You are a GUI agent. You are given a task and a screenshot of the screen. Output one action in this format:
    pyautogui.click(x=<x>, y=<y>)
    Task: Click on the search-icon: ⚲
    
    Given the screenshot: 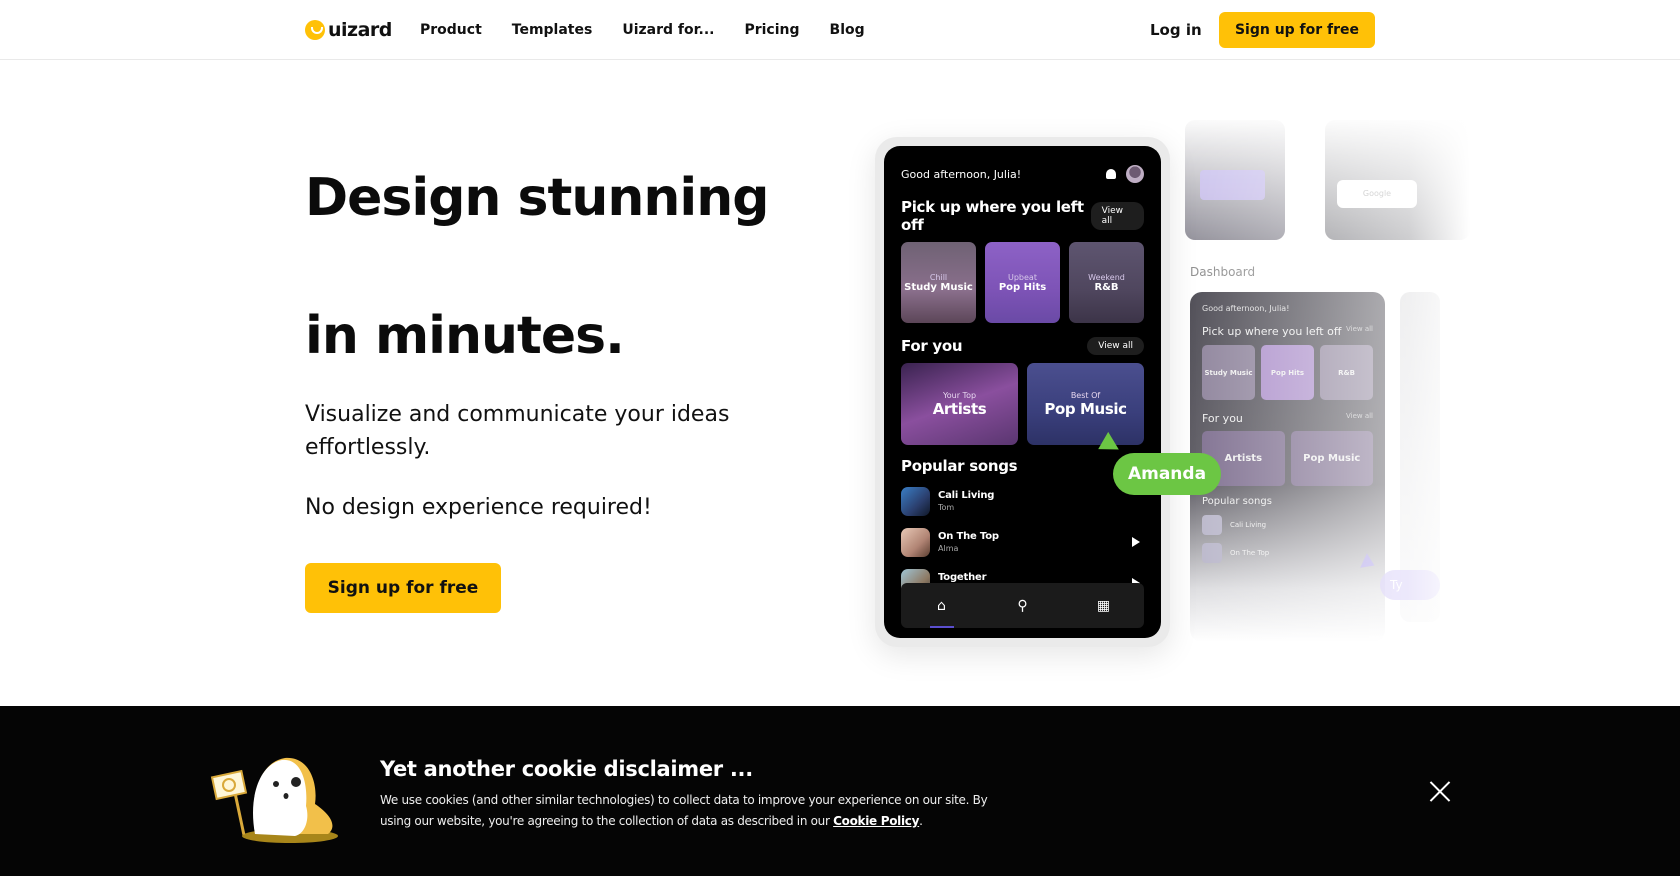 What is the action you would take?
    pyautogui.click(x=1022, y=605)
    